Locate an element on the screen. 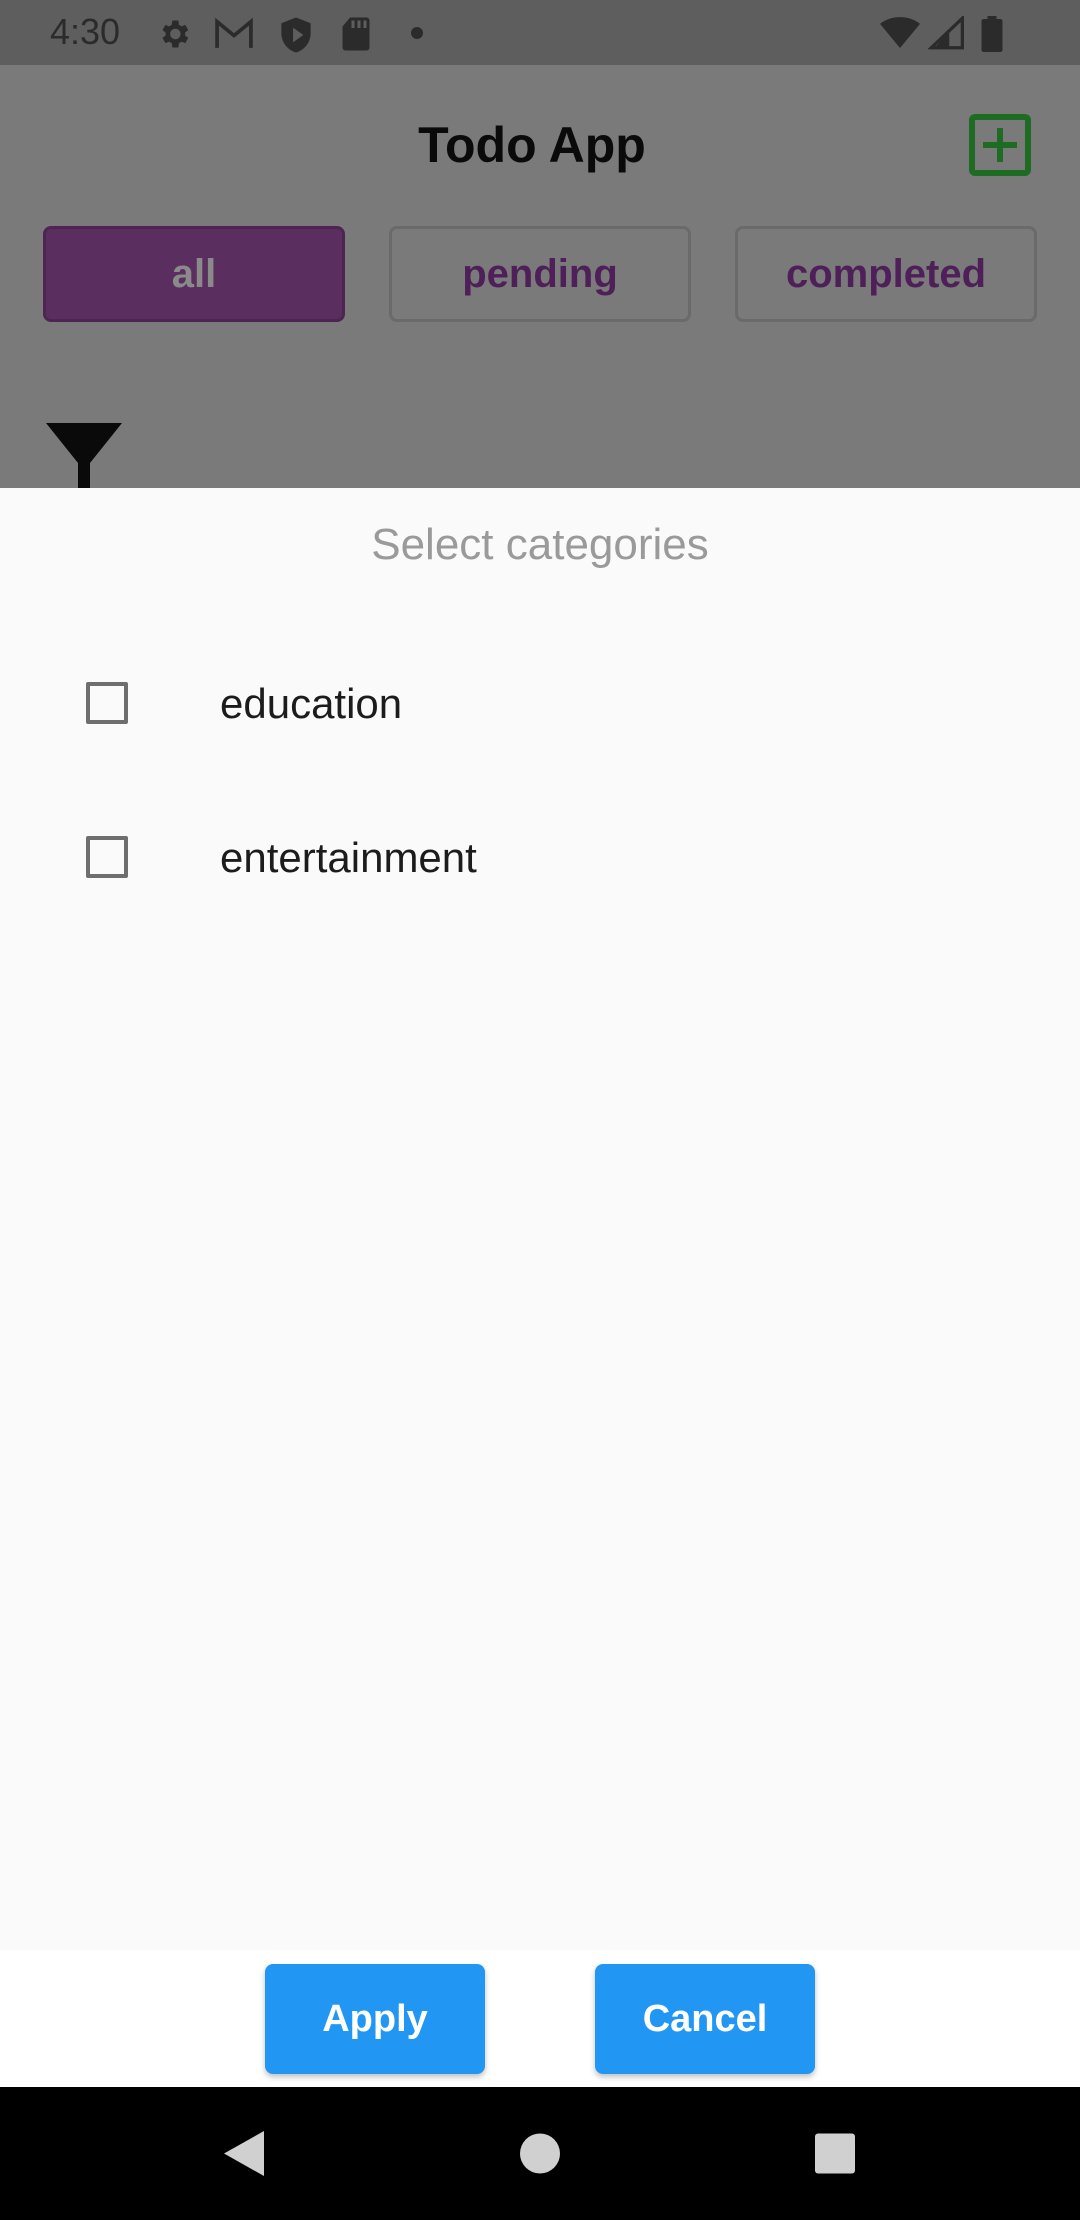 This screenshot has width=1080, height=2220. filter-tab-label: all is located at coordinates (194, 274).